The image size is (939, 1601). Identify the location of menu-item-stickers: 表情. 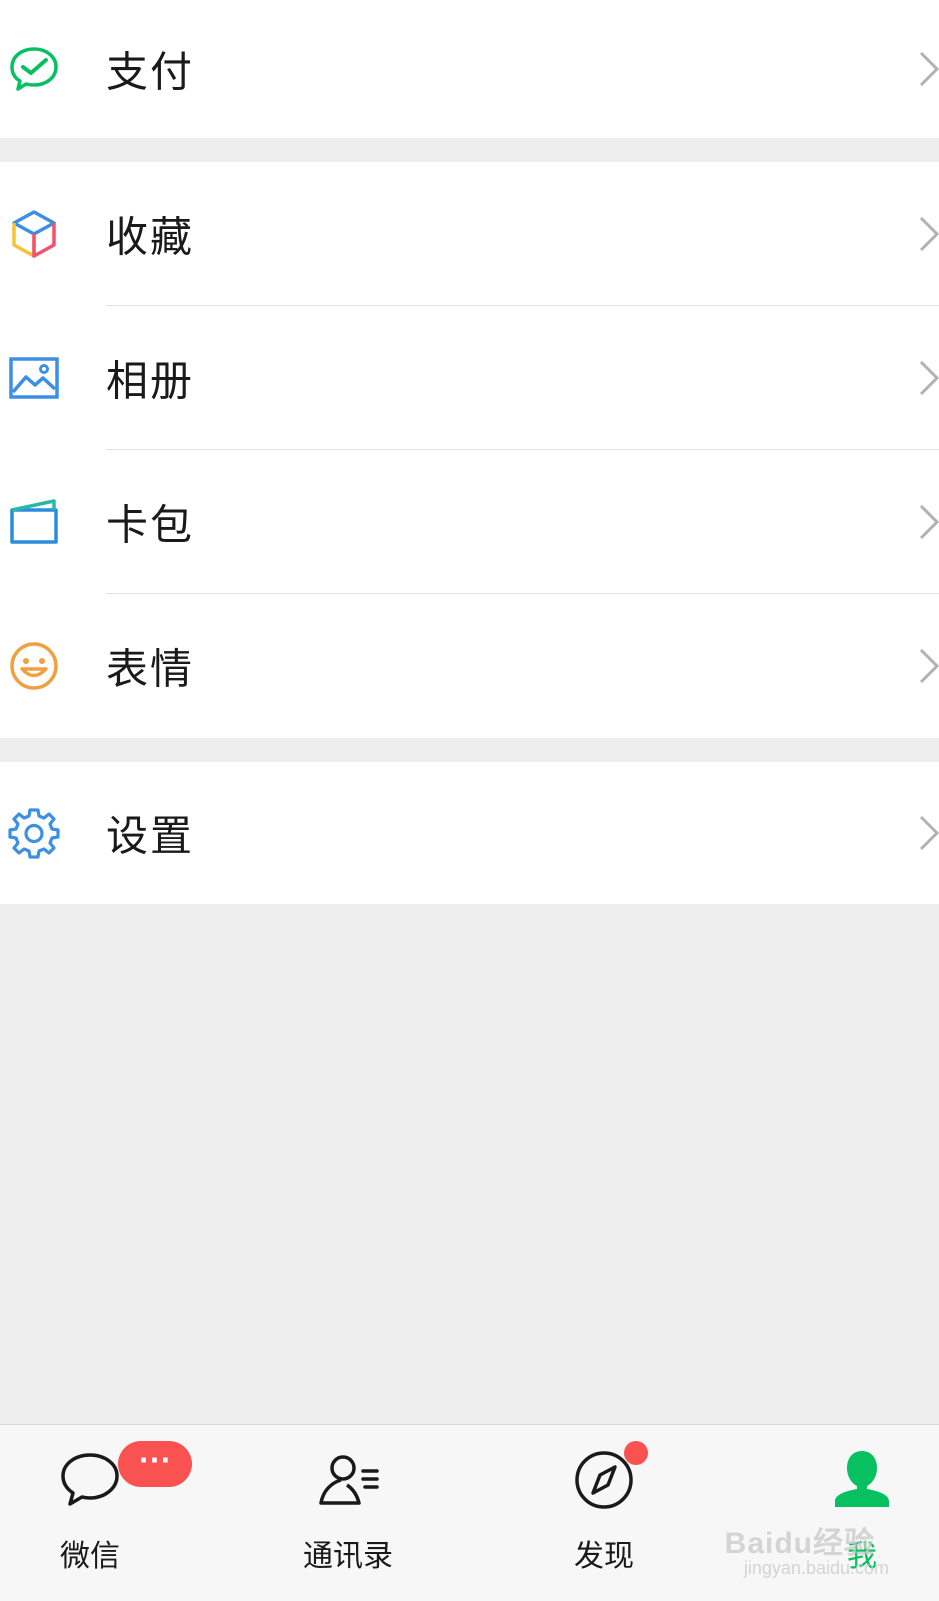
(469, 666).